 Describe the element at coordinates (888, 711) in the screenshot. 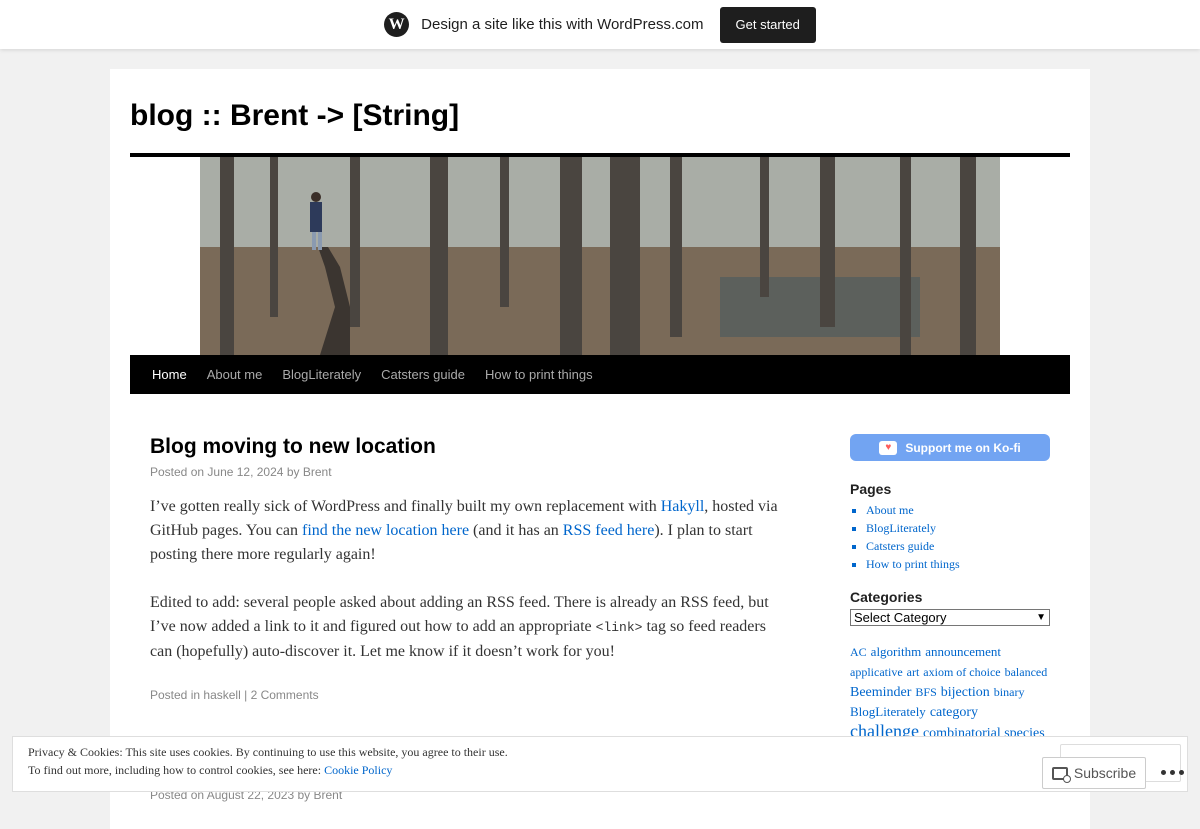

I see `tag-link: BlogLiterately` at that location.